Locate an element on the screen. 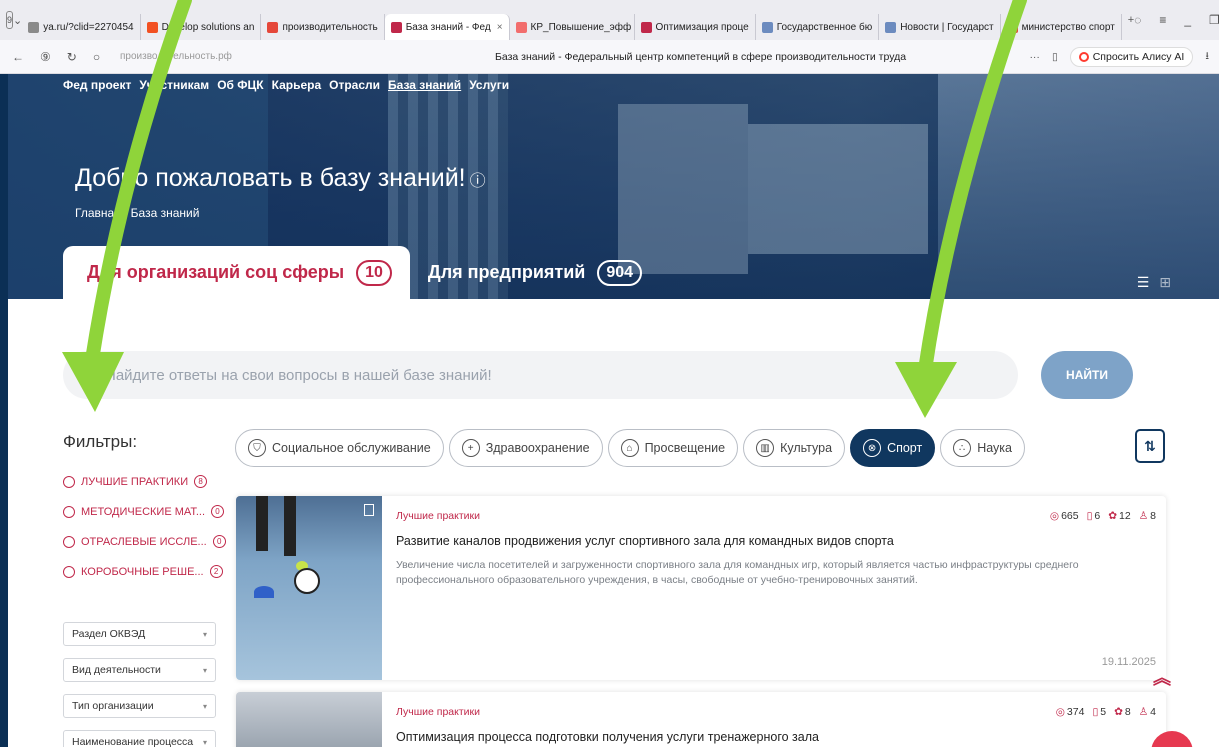  nav-link: Отрасли is located at coordinates (354, 85).